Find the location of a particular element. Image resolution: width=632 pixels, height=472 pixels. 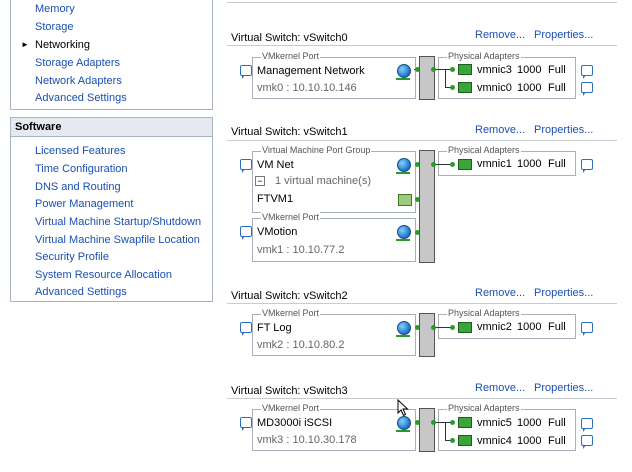

vswitch0-left-dot is located at coordinates (433, 69).